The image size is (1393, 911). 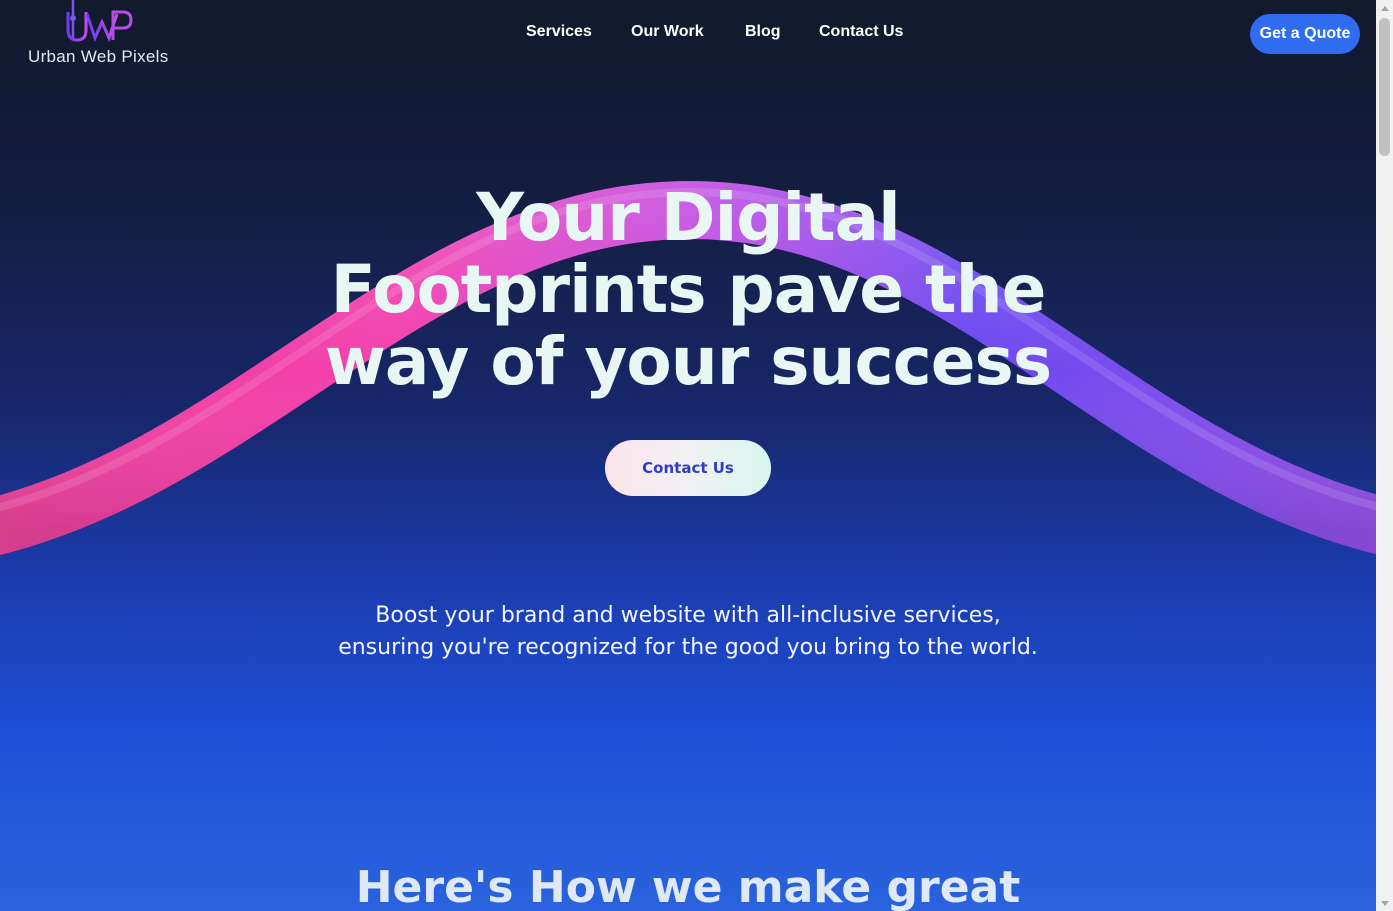 I want to click on main-nav: Services Our Work Blog Contact Us, so click(x=688, y=35).